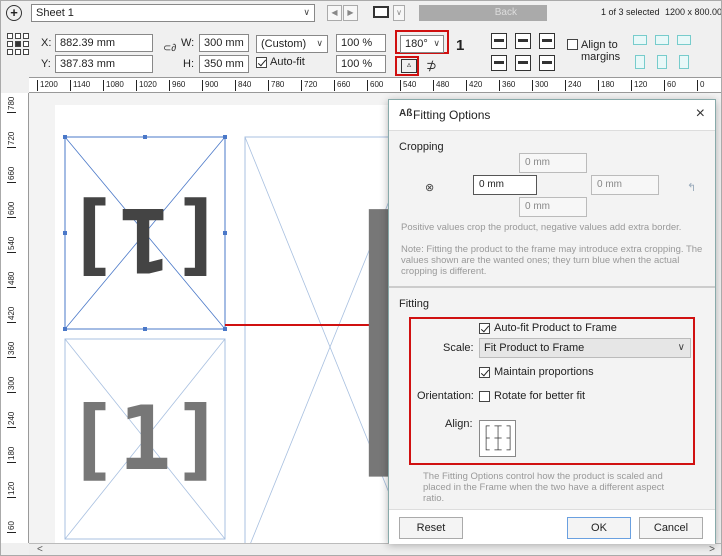 The height and width of the screenshot is (556, 722). What do you see at coordinates (445, 396) in the screenshot?
I see `orientation-label: Orientation:` at bounding box center [445, 396].